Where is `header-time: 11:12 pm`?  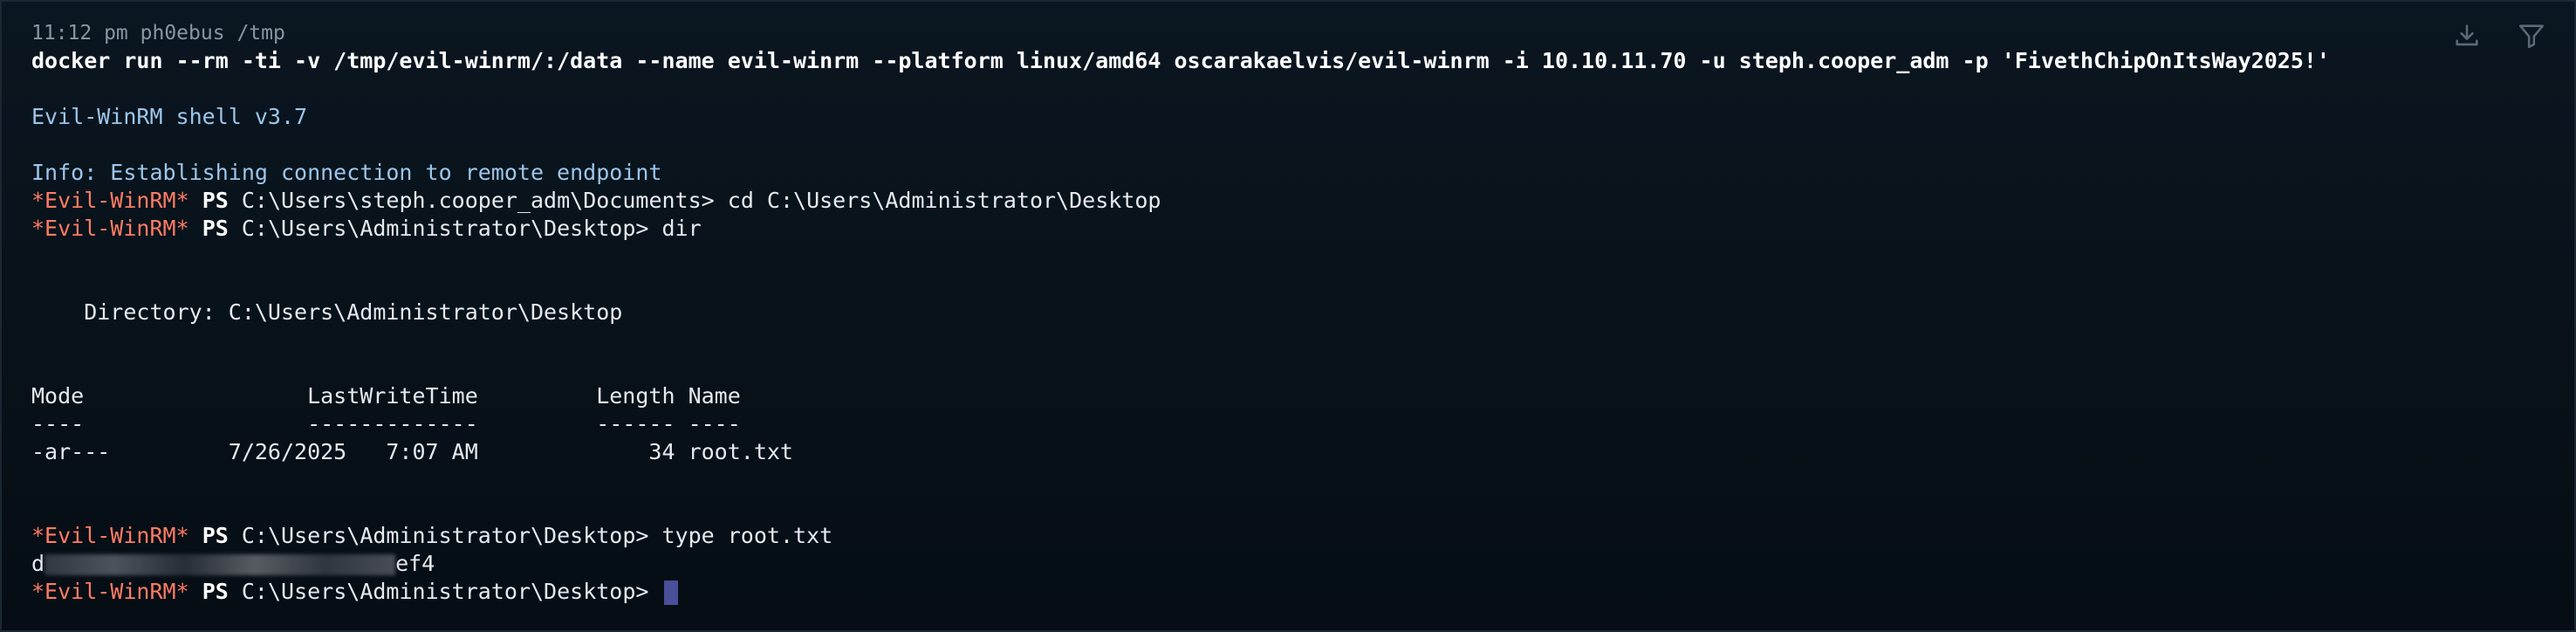 header-time: 11:12 pm is located at coordinates (79, 33).